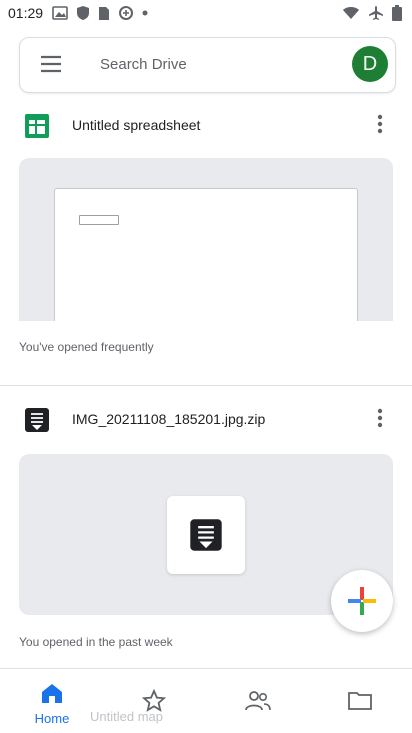 The image size is (412, 733). What do you see at coordinates (207, 65) in the screenshot?
I see `search-bar: Search Drive D` at bounding box center [207, 65].